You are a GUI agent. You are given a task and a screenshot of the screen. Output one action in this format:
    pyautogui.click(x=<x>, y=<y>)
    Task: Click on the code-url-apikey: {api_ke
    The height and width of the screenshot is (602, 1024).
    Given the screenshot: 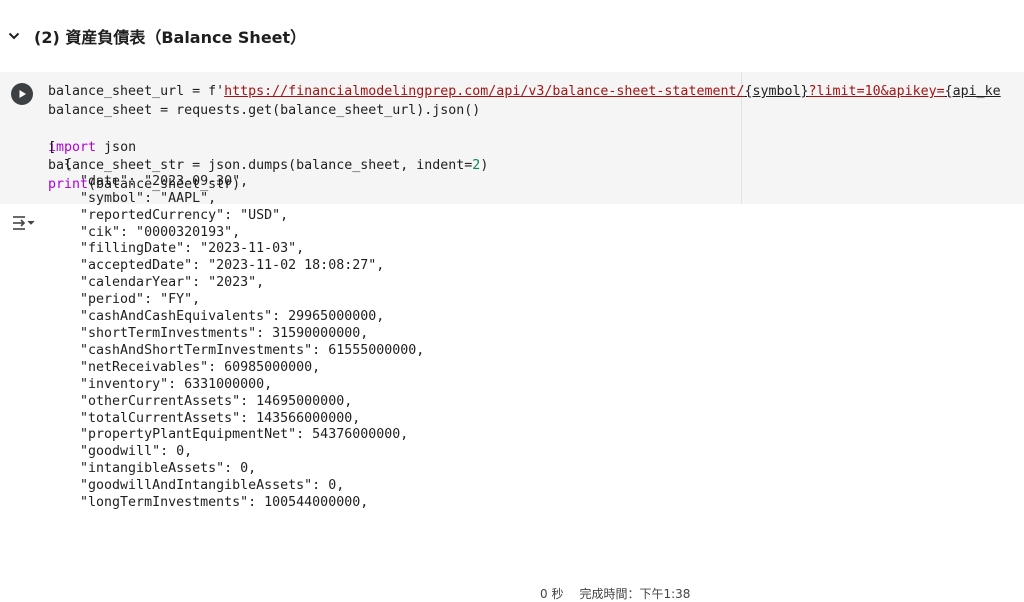 What is the action you would take?
    pyautogui.click(x=972, y=91)
    